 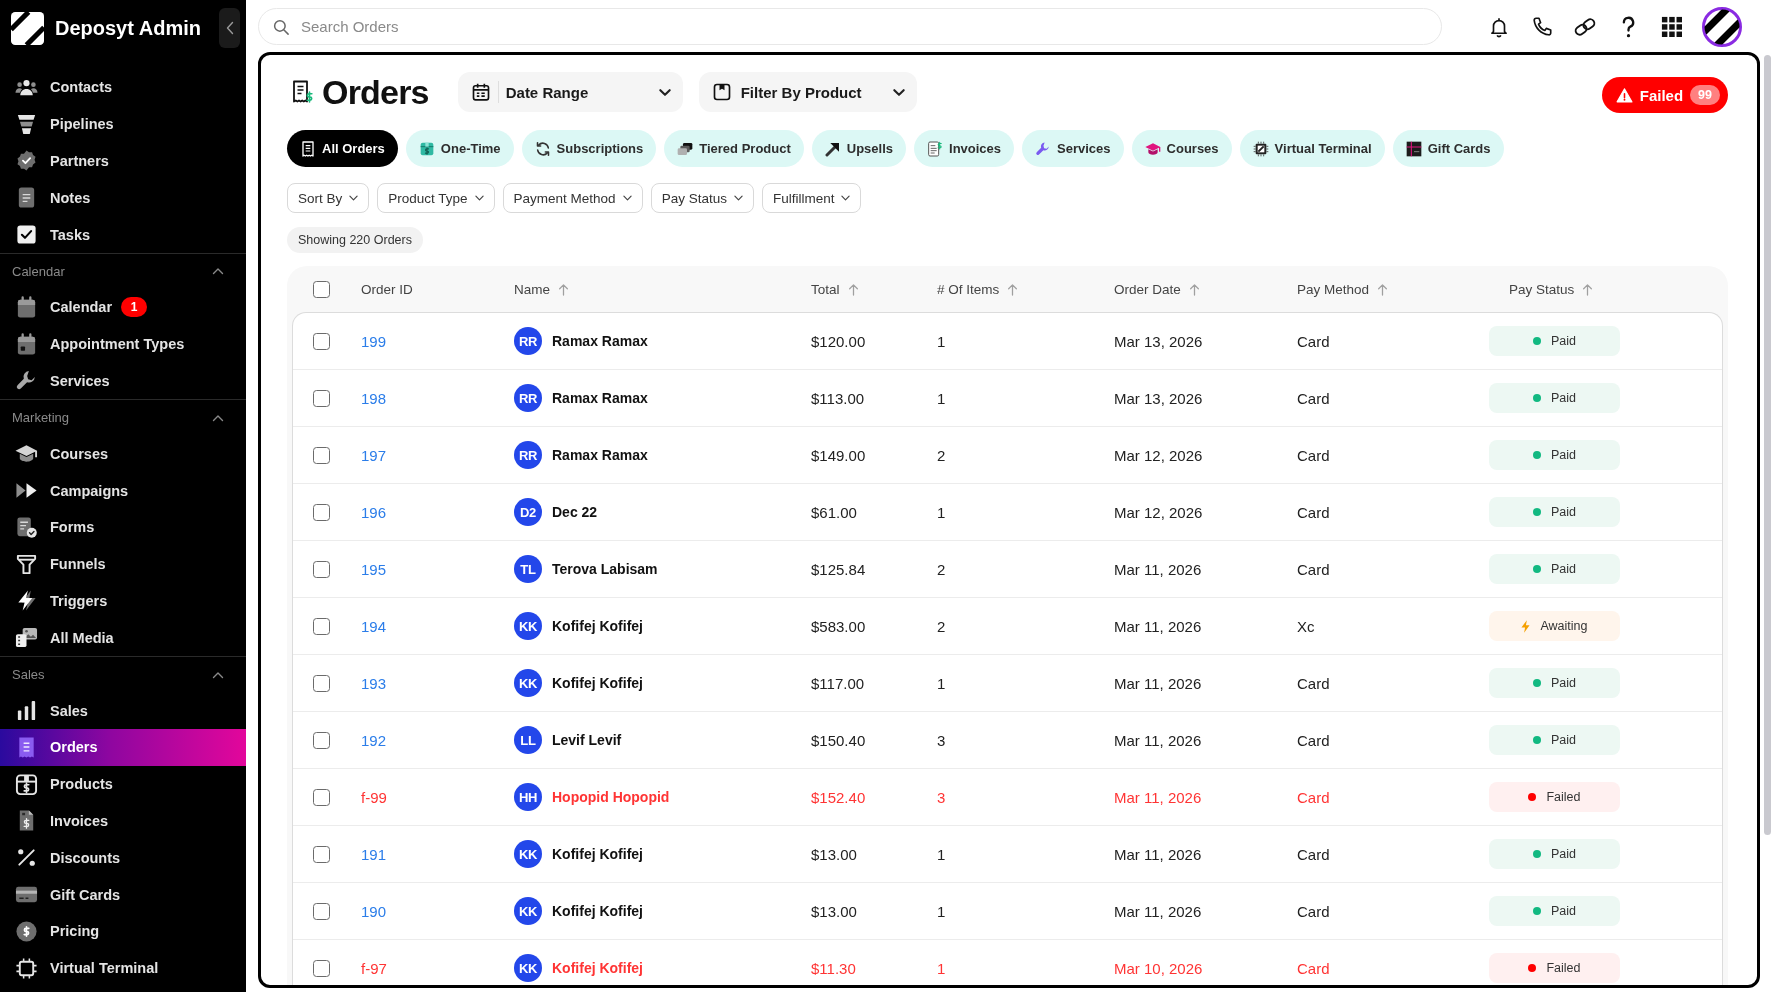 I want to click on tab: Invoices, so click(x=964, y=148).